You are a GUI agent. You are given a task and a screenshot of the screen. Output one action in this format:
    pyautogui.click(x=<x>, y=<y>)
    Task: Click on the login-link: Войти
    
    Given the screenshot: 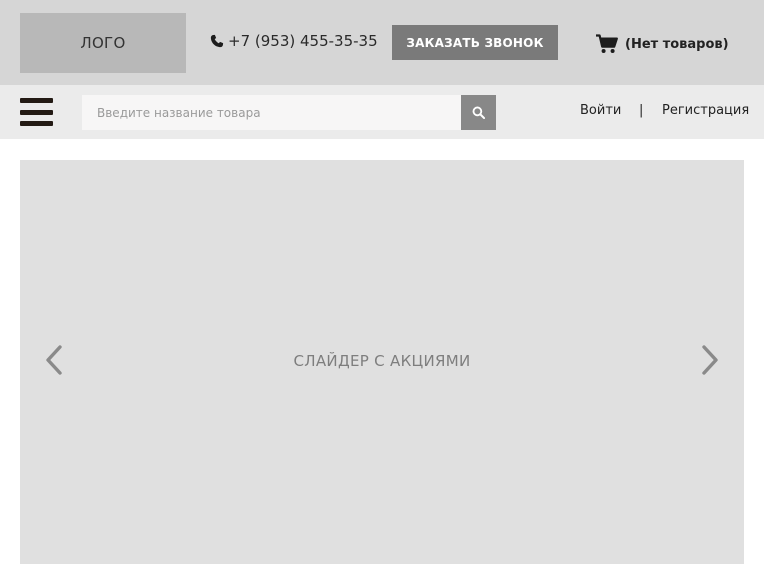 What is the action you would take?
    pyautogui.click(x=600, y=110)
    